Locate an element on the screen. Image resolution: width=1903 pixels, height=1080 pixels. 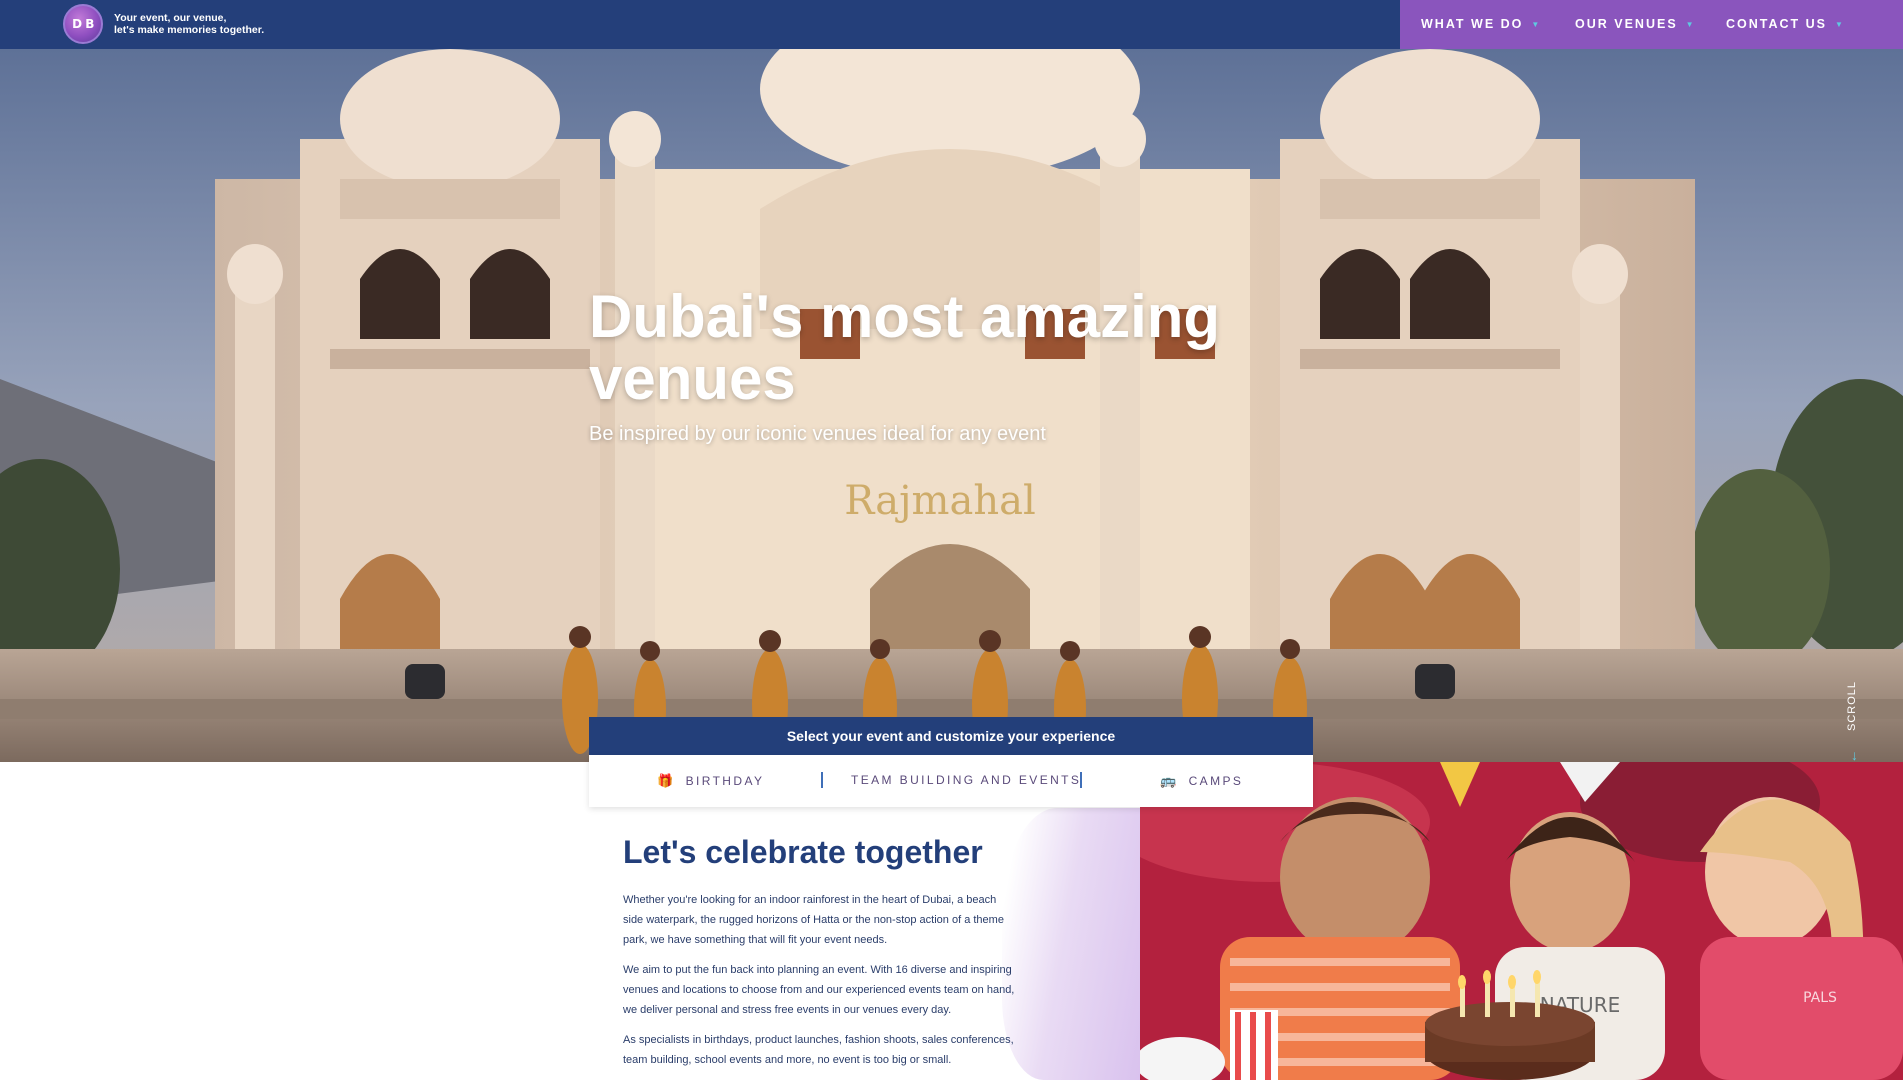
nav-label: WHAT WE DO is located at coordinates (1472, 24).